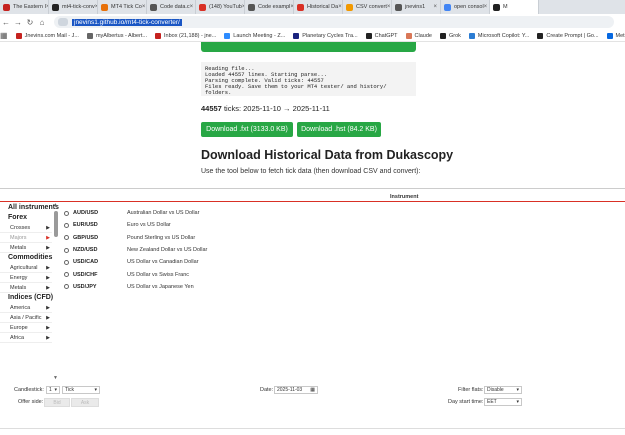  Describe the element at coordinates (81, 390) in the screenshot. I see `candlestick-unit-select: Tick ▾` at that location.